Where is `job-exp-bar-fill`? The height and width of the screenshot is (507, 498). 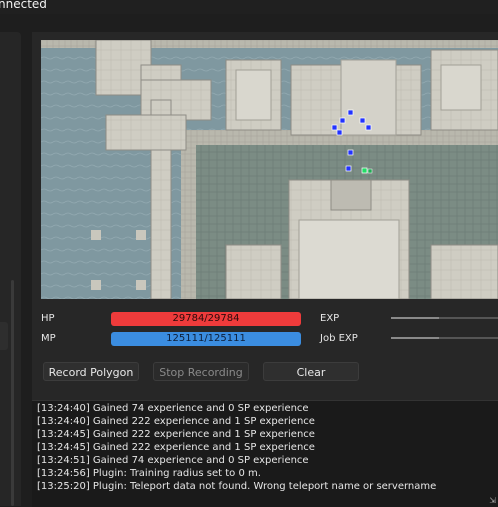 job-exp-bar-fill is located at coordinates (415, 338).